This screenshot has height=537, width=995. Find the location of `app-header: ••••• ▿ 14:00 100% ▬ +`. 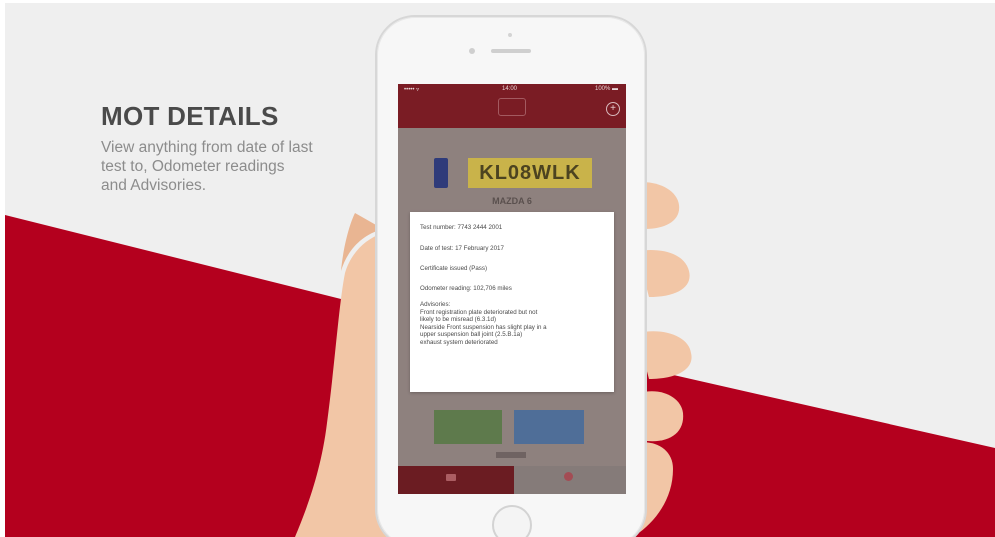

app-header: ••••• ▿ 14:00 100% ▬ + is located at coordinates (512, 106).